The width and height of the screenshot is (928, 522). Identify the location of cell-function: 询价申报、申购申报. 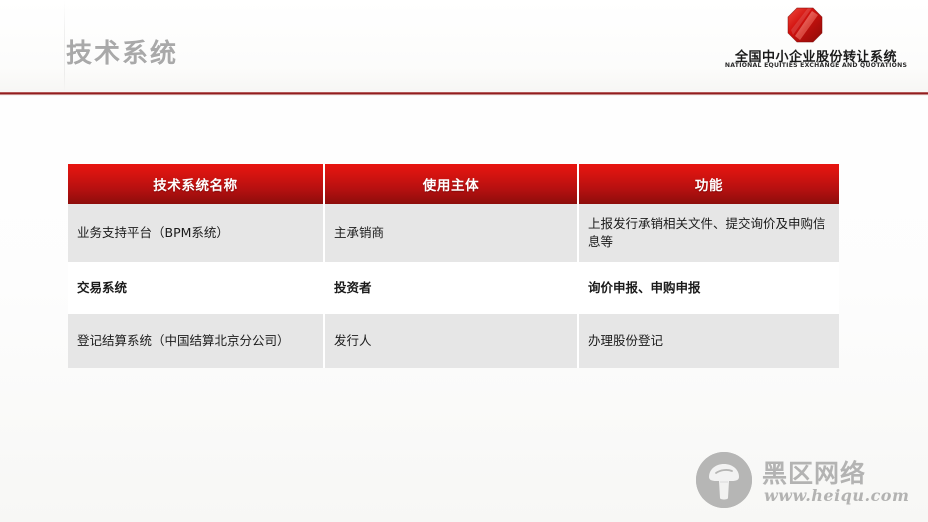
(708, 288).